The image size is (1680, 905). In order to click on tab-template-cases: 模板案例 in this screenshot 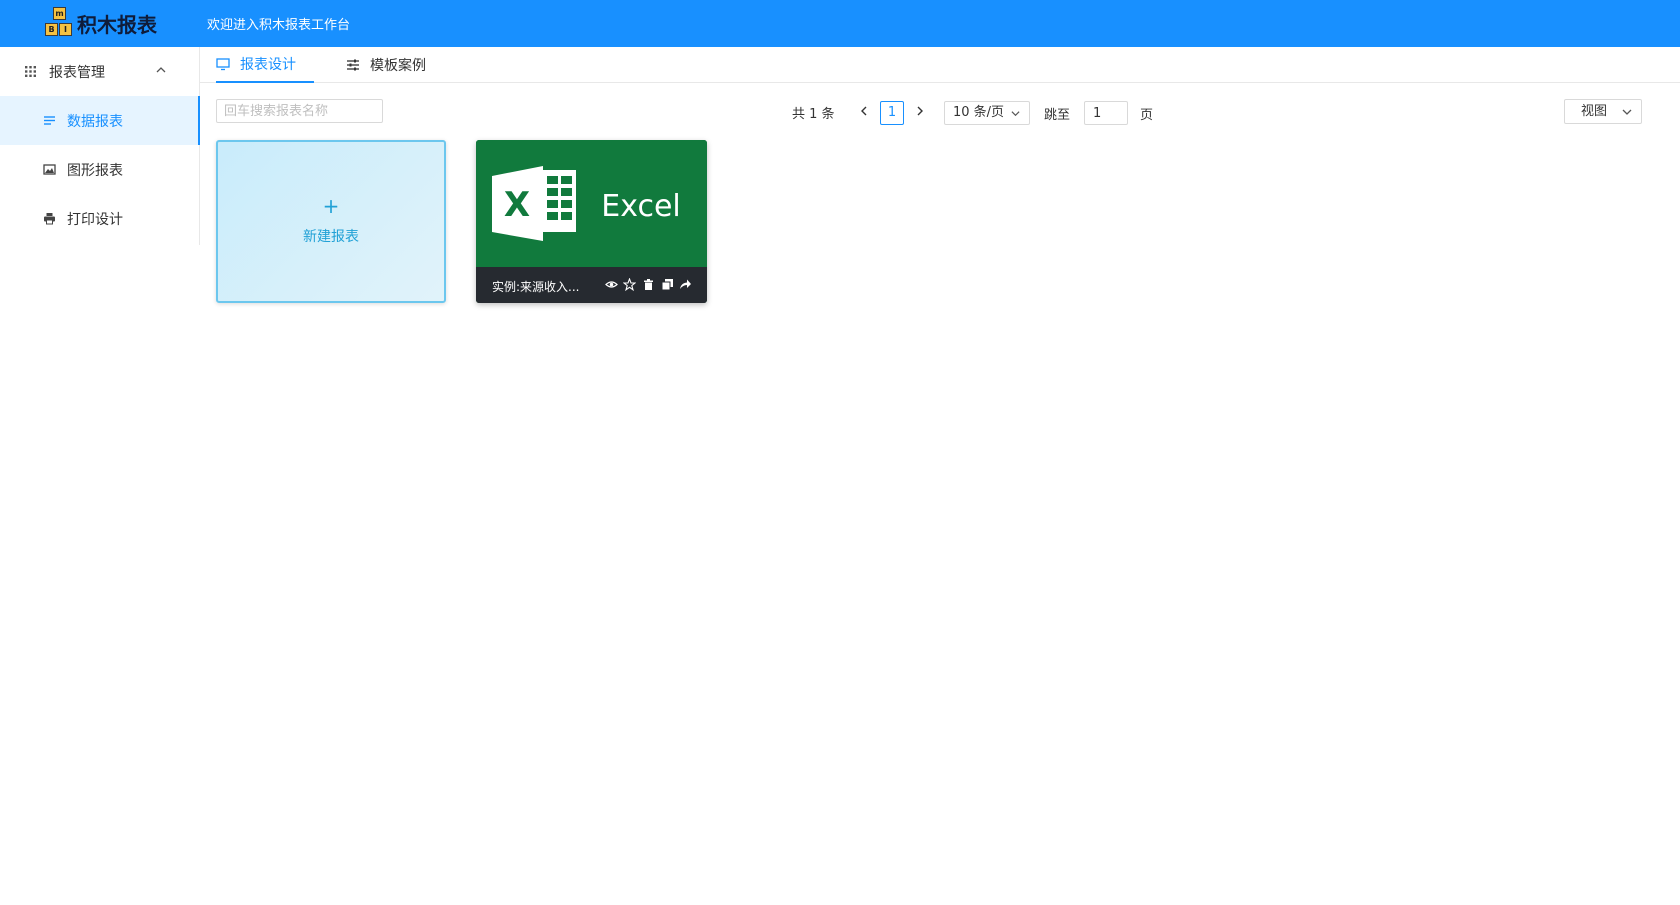, I will do `click(386, 65)`.